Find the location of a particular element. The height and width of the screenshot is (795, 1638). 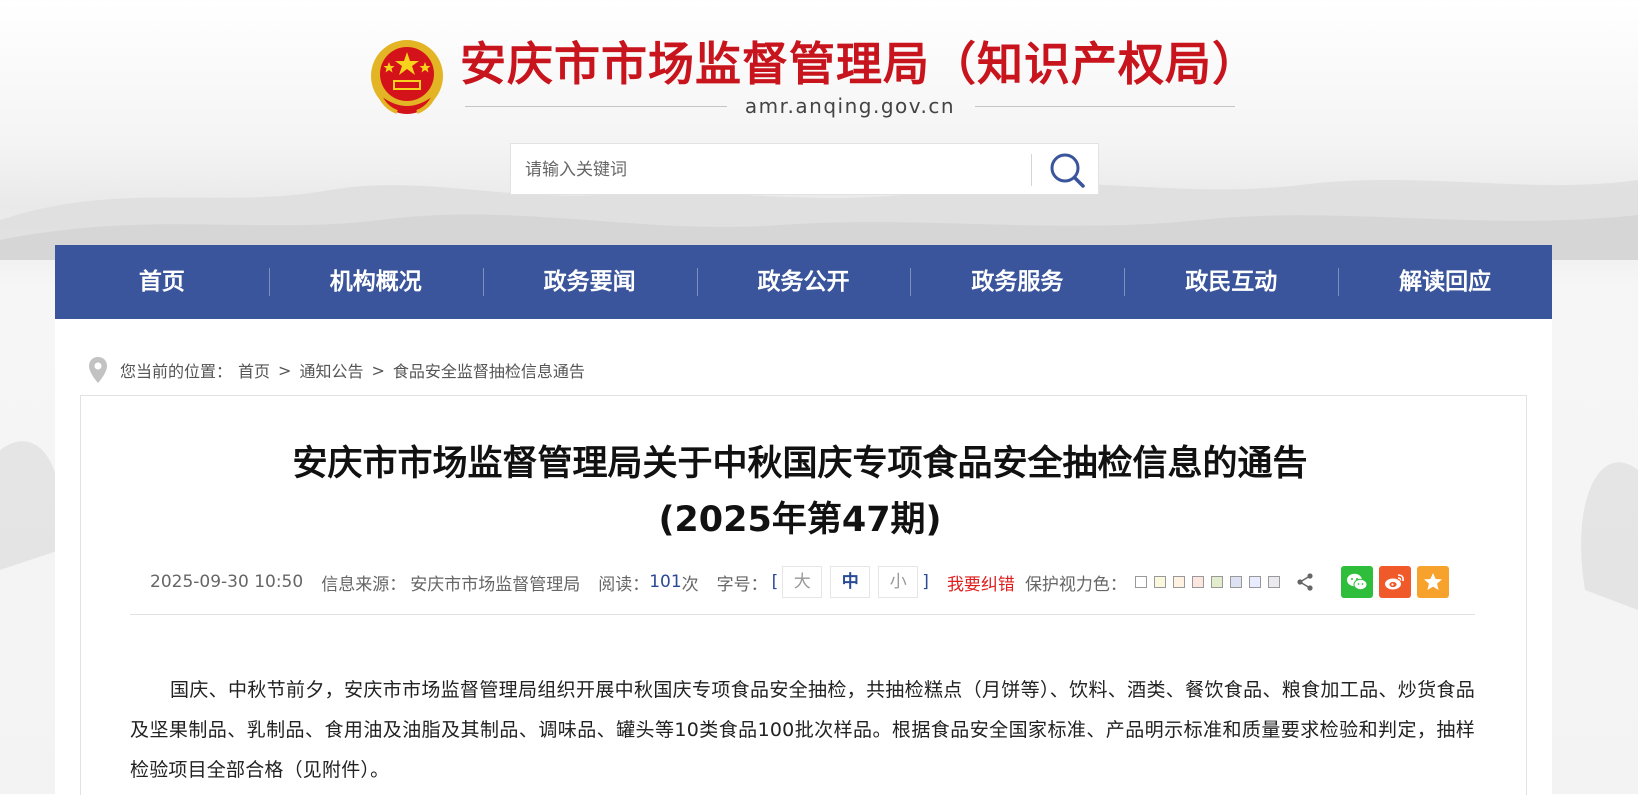

nav-item-news: 政务要闻 is located at coordinates (589, 282).